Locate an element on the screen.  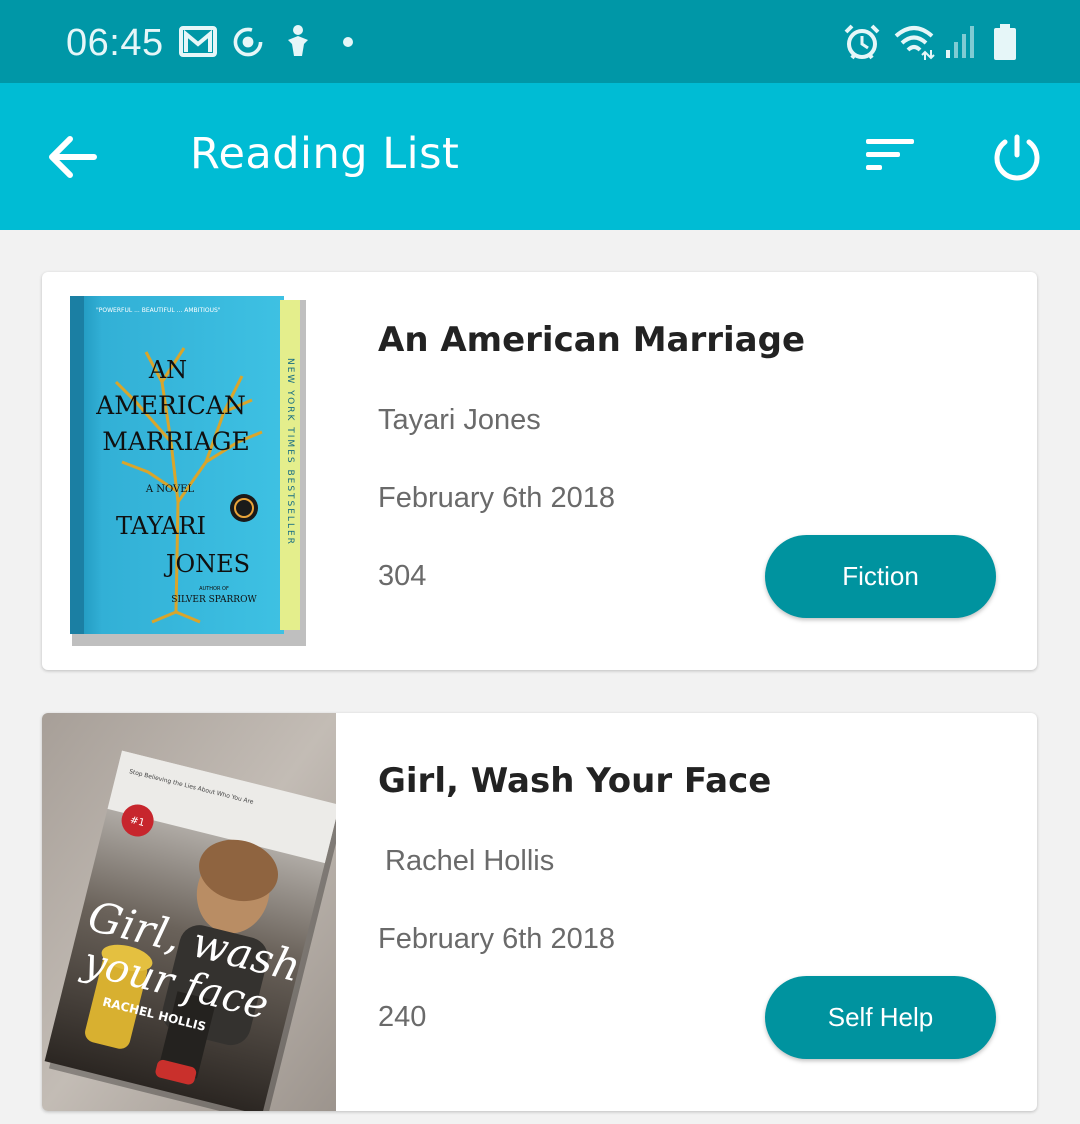
cover-author-first: TAYARI is located at coordinates (161, 526).